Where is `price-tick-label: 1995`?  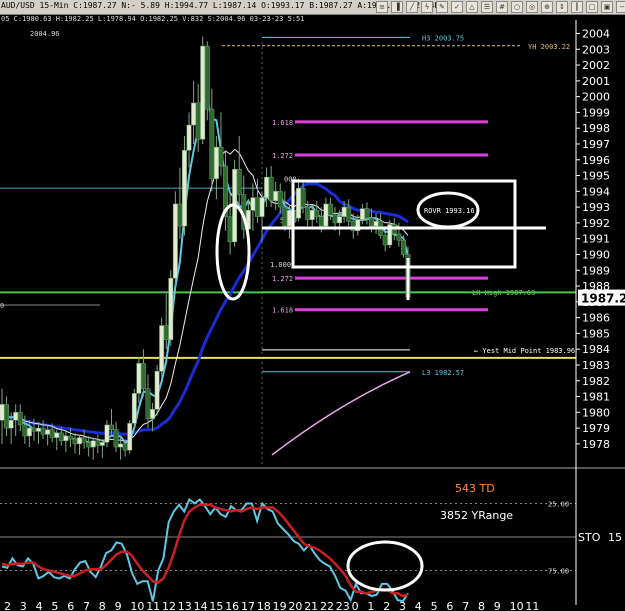 price-tick-label: 1995 is located at coordinates (596, 176).